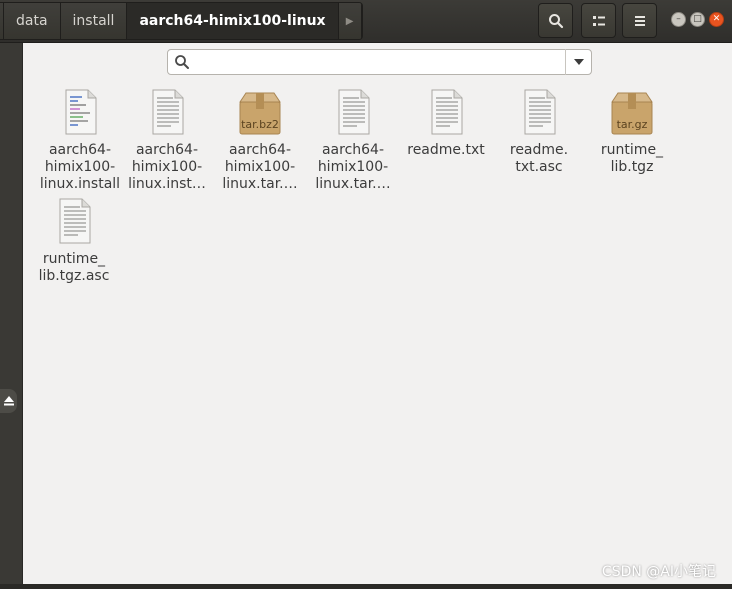 The height and width of the screenshot is (589, 732). I want to click on file-item-readme-txt: readme.txt, so click(446, 123).